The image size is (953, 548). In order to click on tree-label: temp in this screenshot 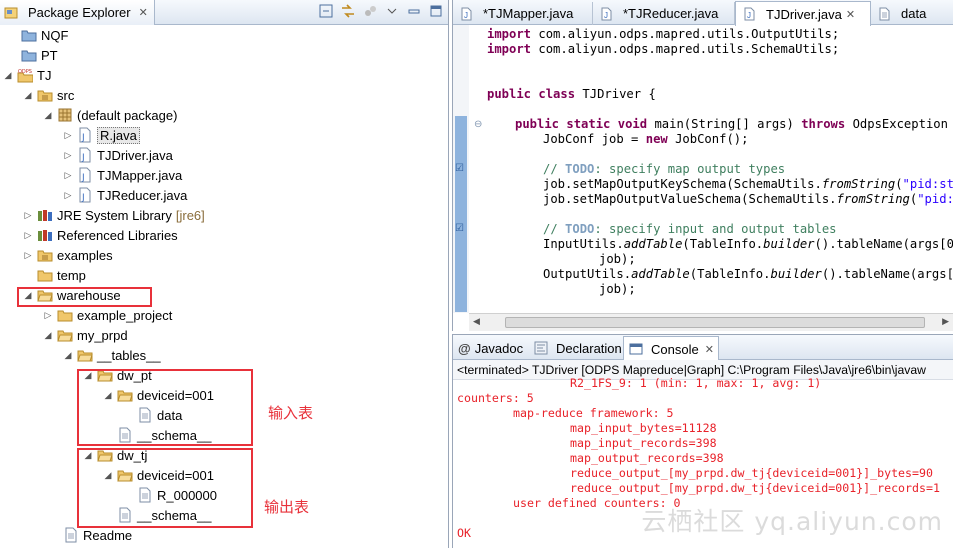, I will do `click(71, 275)`.